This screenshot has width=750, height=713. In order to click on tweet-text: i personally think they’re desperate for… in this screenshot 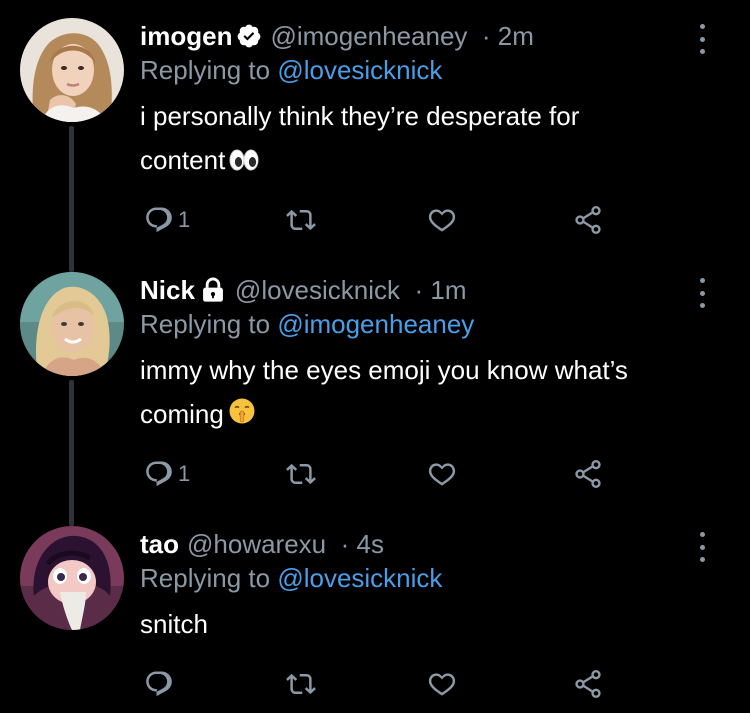, I will do `click(420, 139)`.